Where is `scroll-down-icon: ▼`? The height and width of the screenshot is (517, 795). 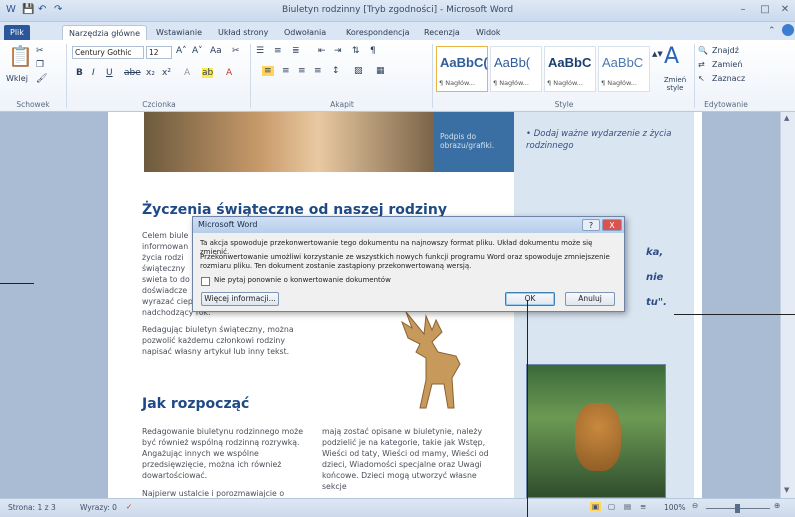 scroll-down-icon: ▼ is located at coordinates (786, 490).